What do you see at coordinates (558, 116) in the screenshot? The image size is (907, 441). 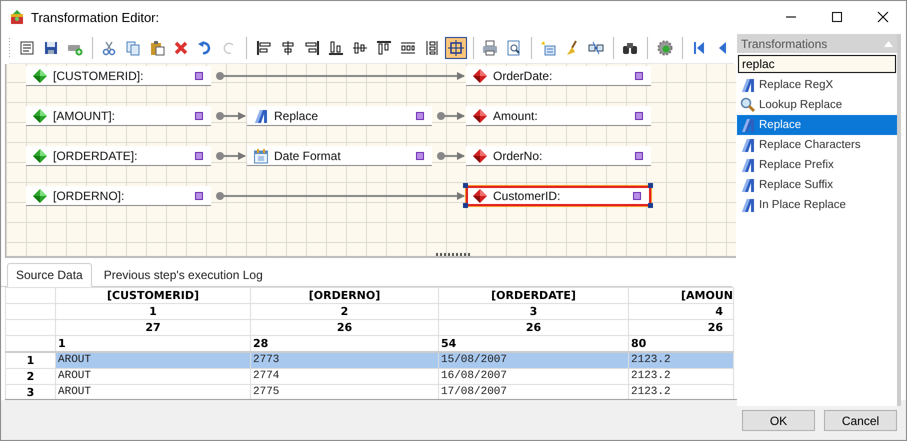 I see `target-field-node: Amount:` at bounding box center [558, 116].